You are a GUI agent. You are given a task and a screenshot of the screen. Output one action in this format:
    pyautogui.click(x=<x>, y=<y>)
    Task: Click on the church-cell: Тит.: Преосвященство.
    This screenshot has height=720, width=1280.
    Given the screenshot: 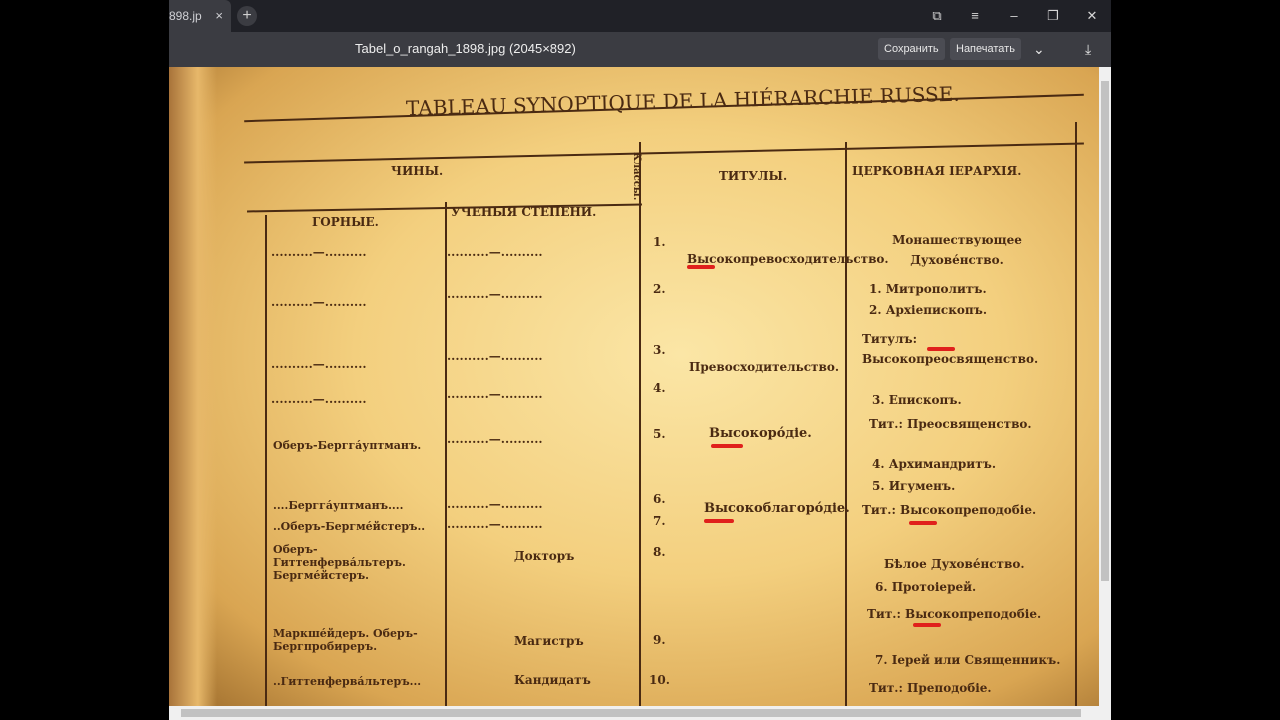 What is the action you would take?
    pyautogui.click(x=950, y=424)
    